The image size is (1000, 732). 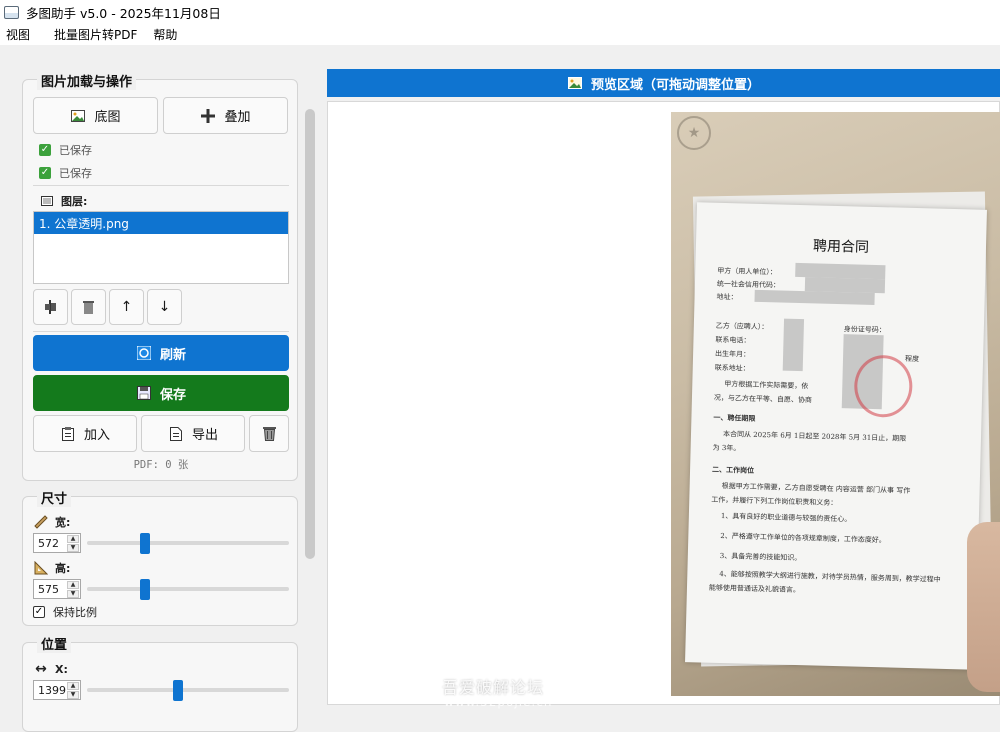 I want to click on height-value: 575, so click(x=48, y=589).